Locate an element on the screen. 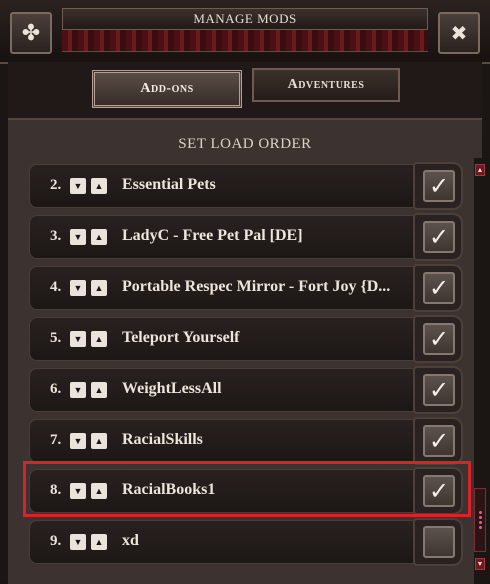  tab-adventures: Adventures is located at coordinates (326, 85).